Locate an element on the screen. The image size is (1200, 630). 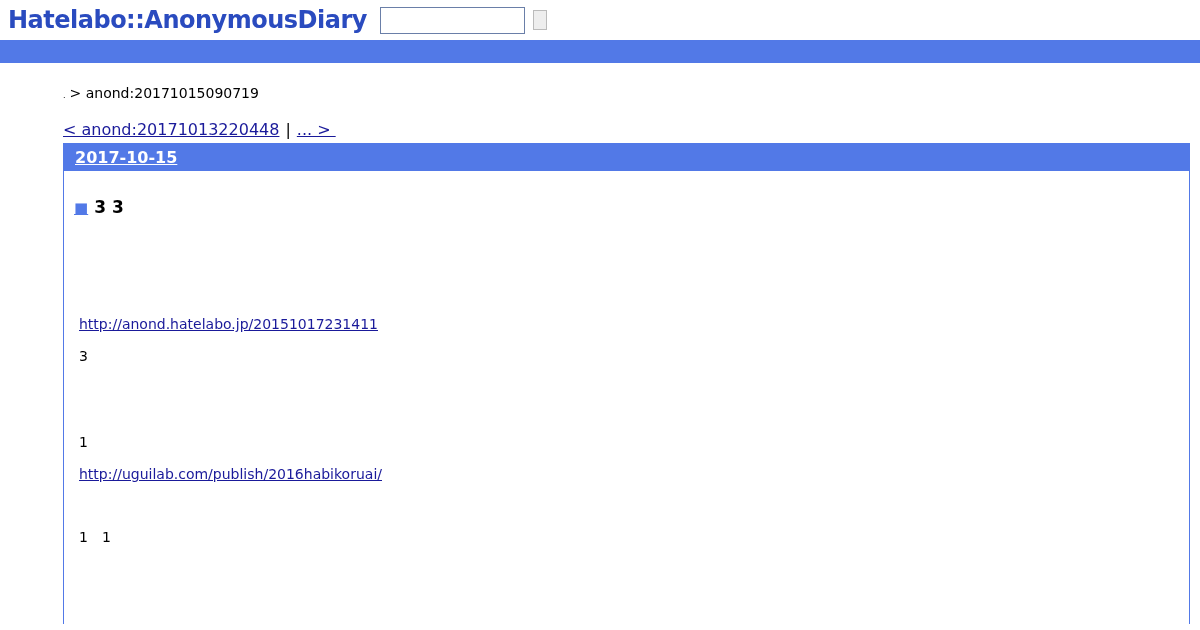
body-text: 1 is located at coordinates (84, 442).